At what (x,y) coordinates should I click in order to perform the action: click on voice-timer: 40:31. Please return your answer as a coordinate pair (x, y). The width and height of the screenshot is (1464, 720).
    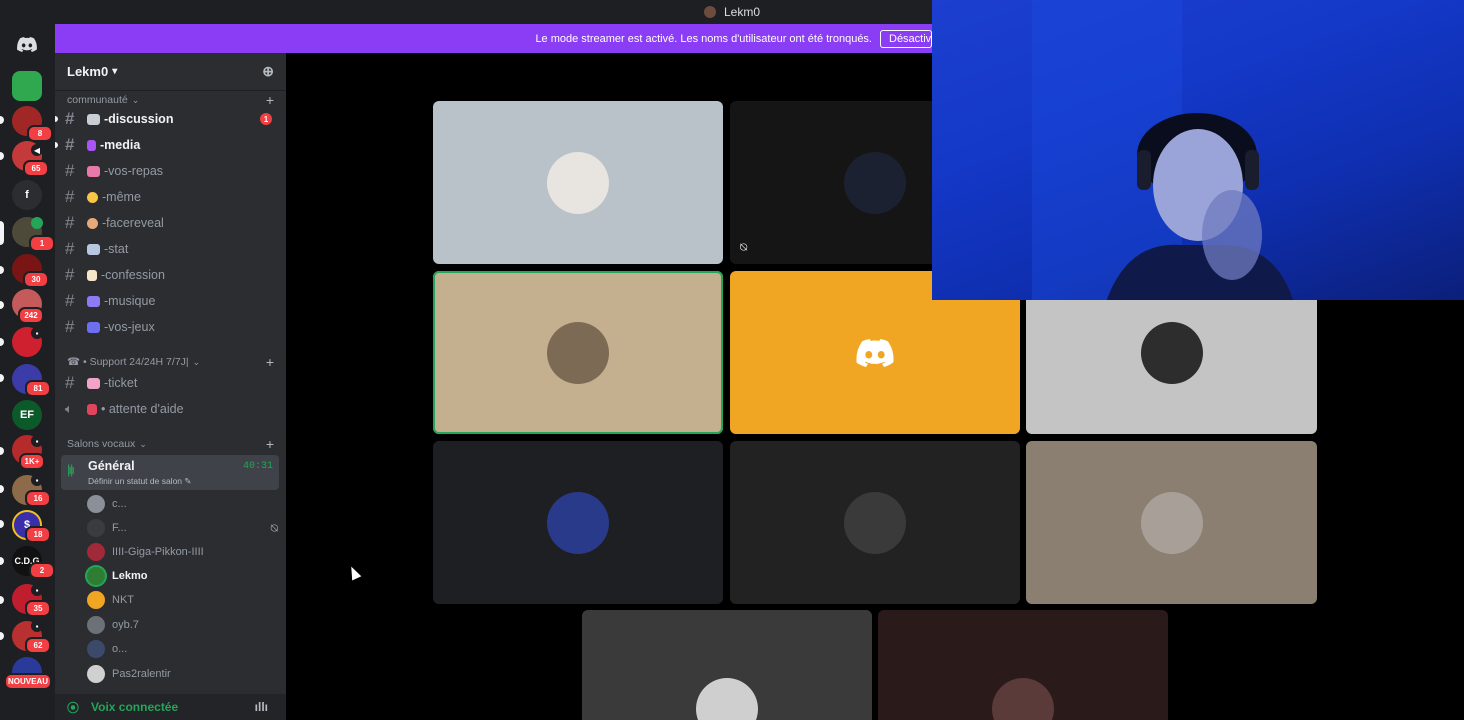
    Looking at the image, I should click on (257, 466).